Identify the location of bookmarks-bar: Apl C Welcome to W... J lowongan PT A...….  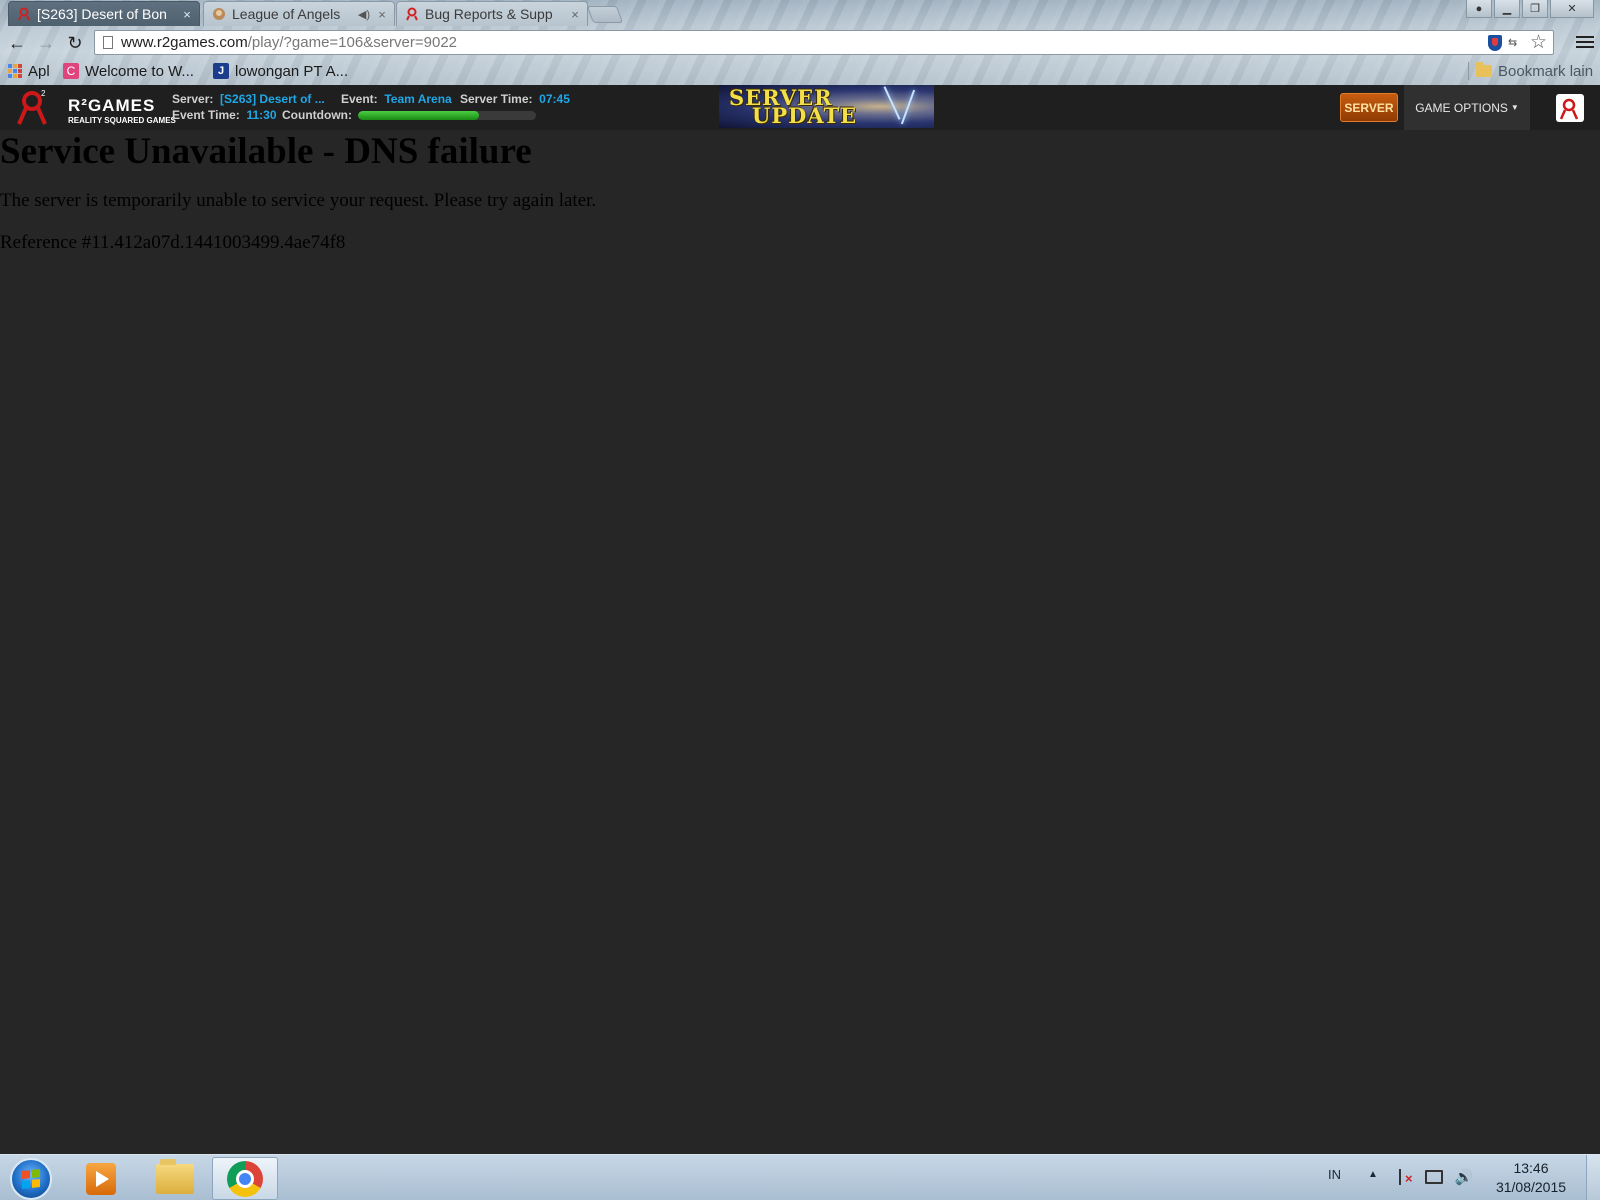
(800, 71).